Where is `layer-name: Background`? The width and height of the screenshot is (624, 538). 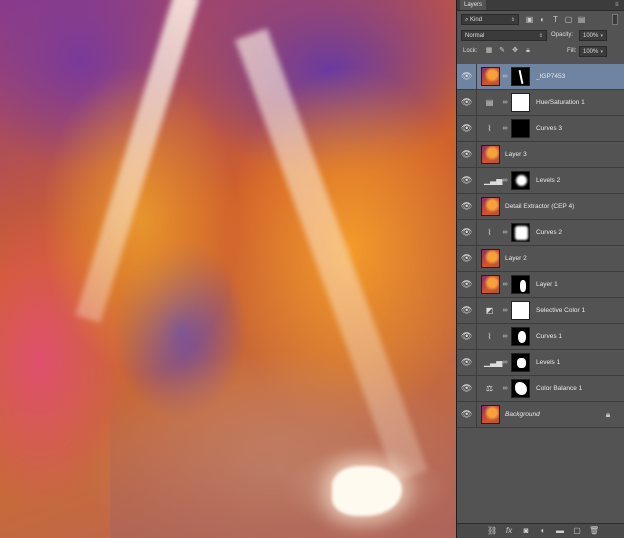 layer-name: Background is located at coordinates (522, 414).